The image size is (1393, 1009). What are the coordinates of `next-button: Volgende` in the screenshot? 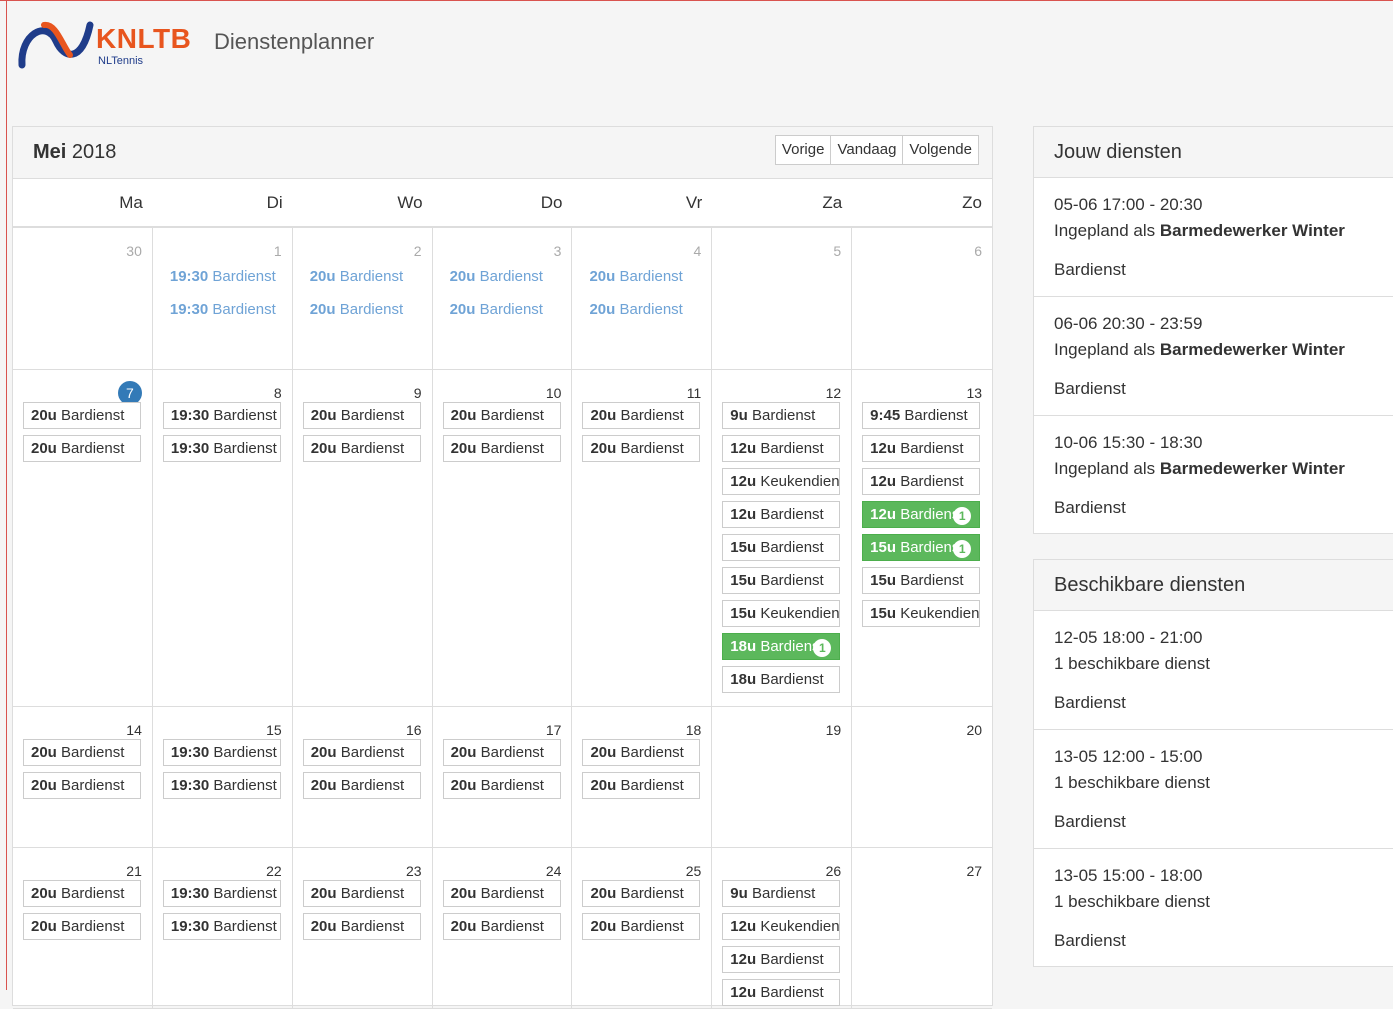 It's located at (940, 150).